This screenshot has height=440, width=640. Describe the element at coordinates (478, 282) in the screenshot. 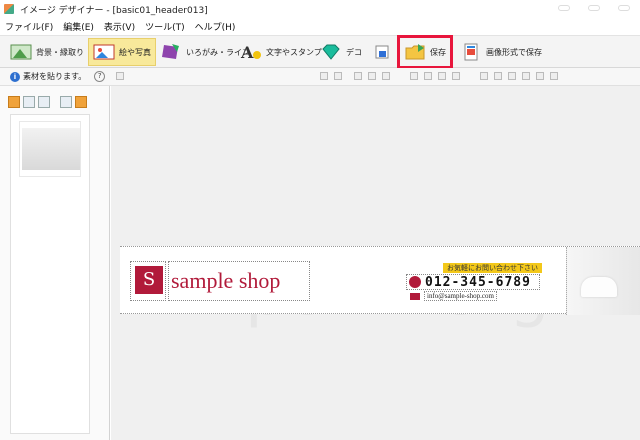

I see `phone-number: 012-345-6789` at that location.